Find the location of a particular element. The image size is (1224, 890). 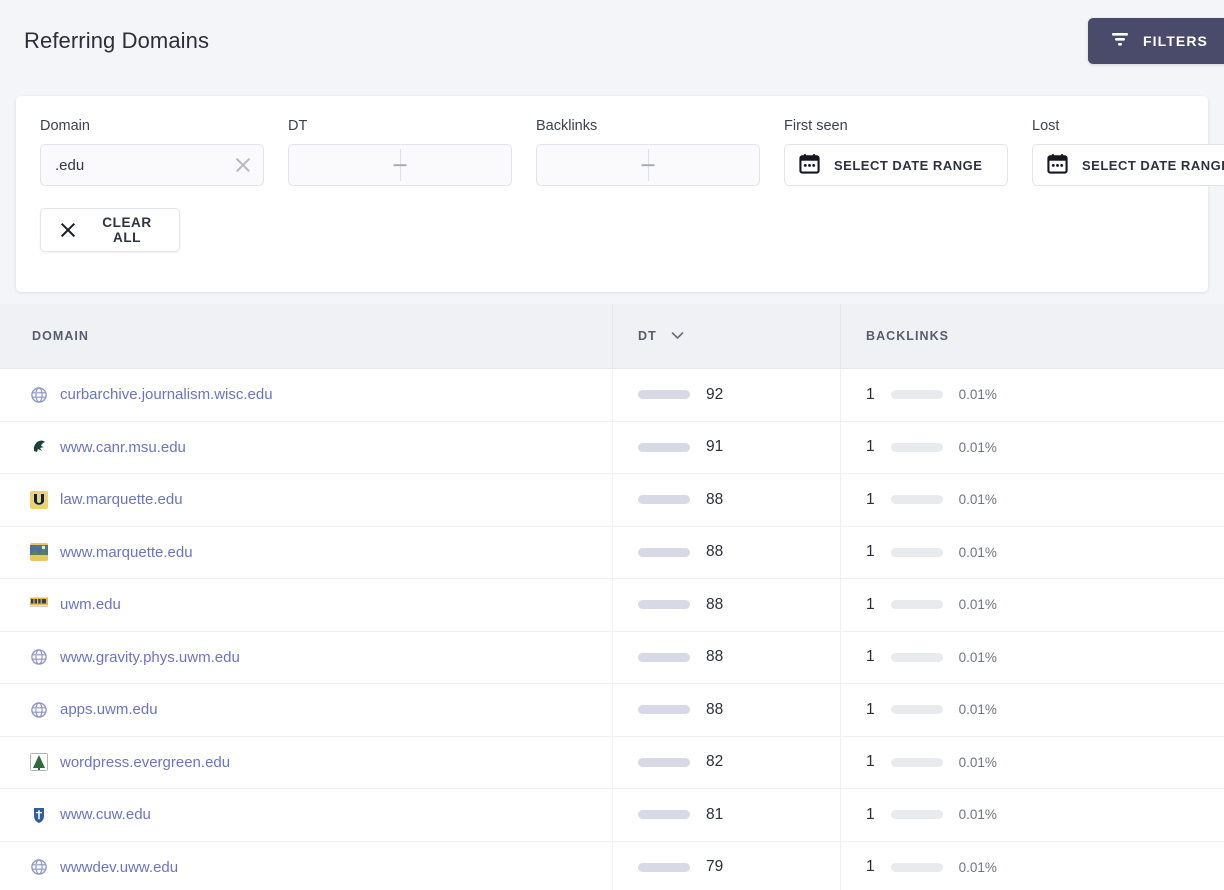

cell-dt: 79 is located at coordinates (726, 865).